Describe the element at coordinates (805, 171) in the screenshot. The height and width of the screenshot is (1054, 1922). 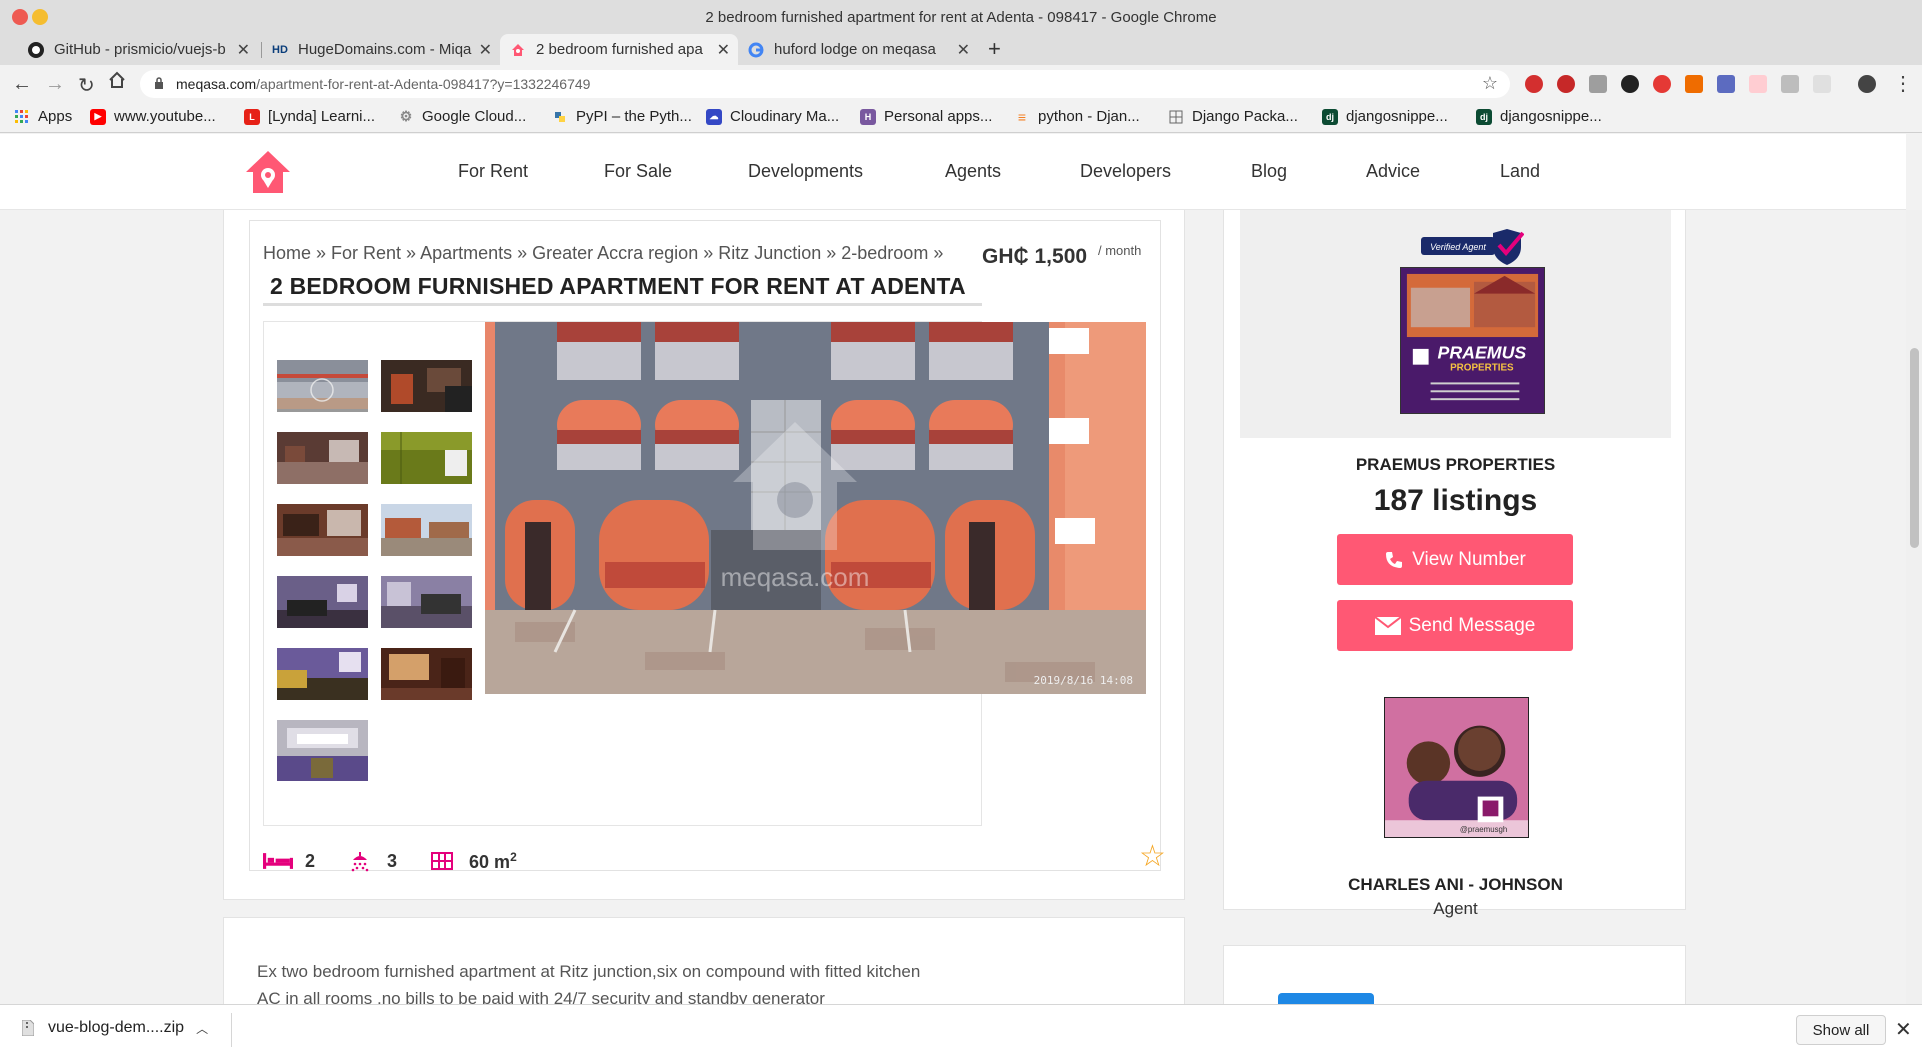
I see `nav-developments: Developments` at that location.